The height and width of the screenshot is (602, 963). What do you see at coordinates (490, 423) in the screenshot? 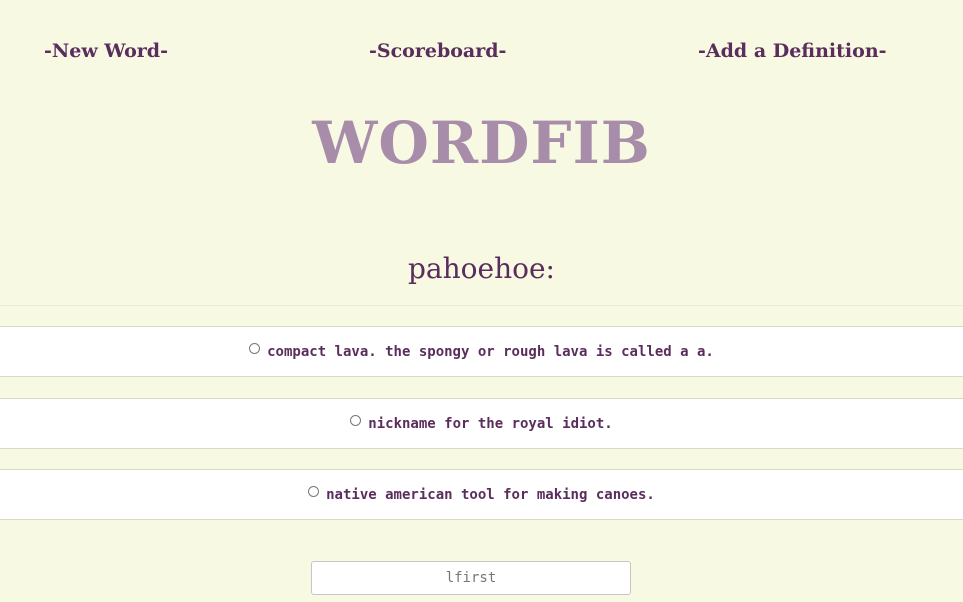
I see `definition-label: nickname for the royal idiot.` at bounding box center [490, 423].